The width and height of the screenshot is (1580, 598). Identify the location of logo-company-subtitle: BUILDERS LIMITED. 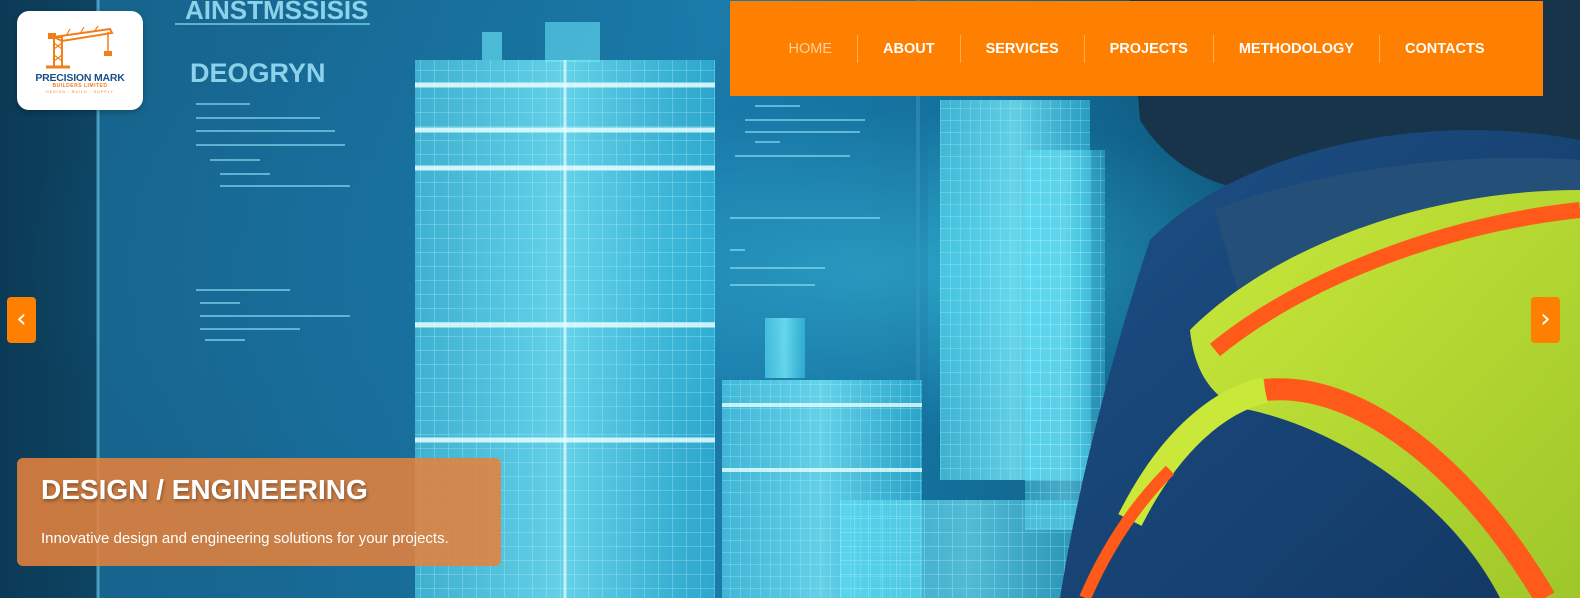
(80, 86).